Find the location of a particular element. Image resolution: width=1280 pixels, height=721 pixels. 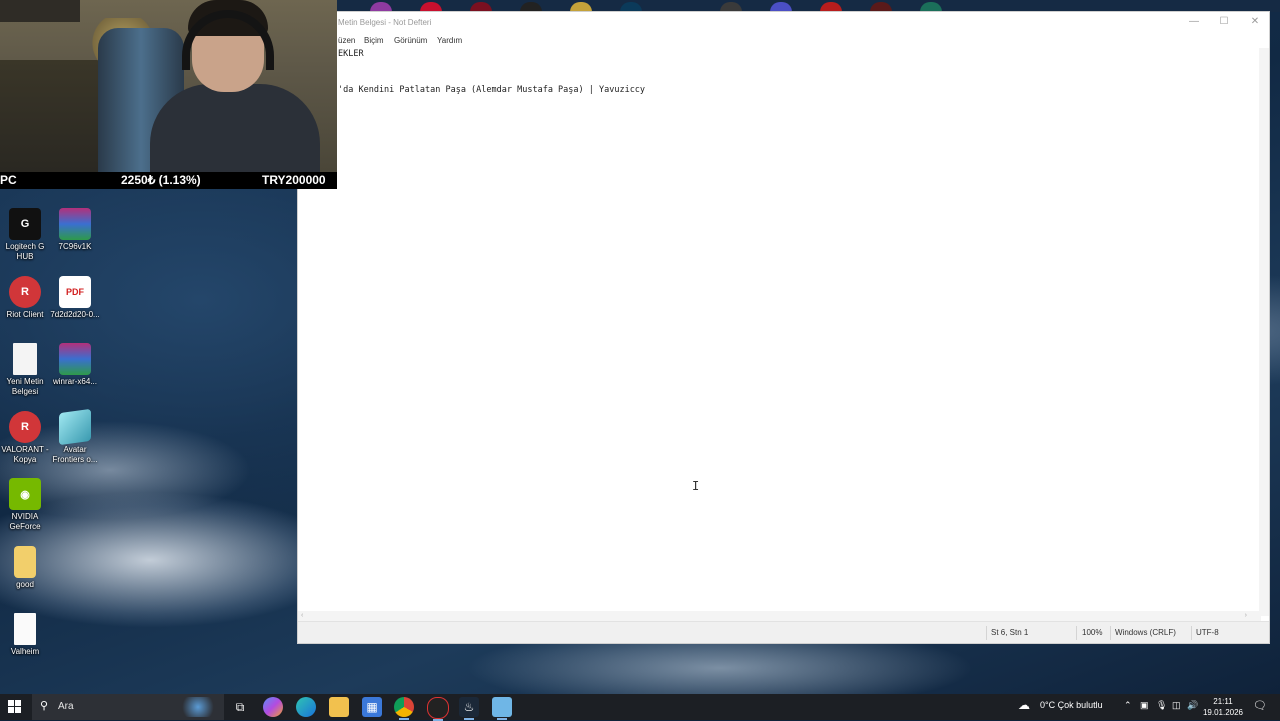

notepad-taskbar-icon is located at coordinates (502, 708).